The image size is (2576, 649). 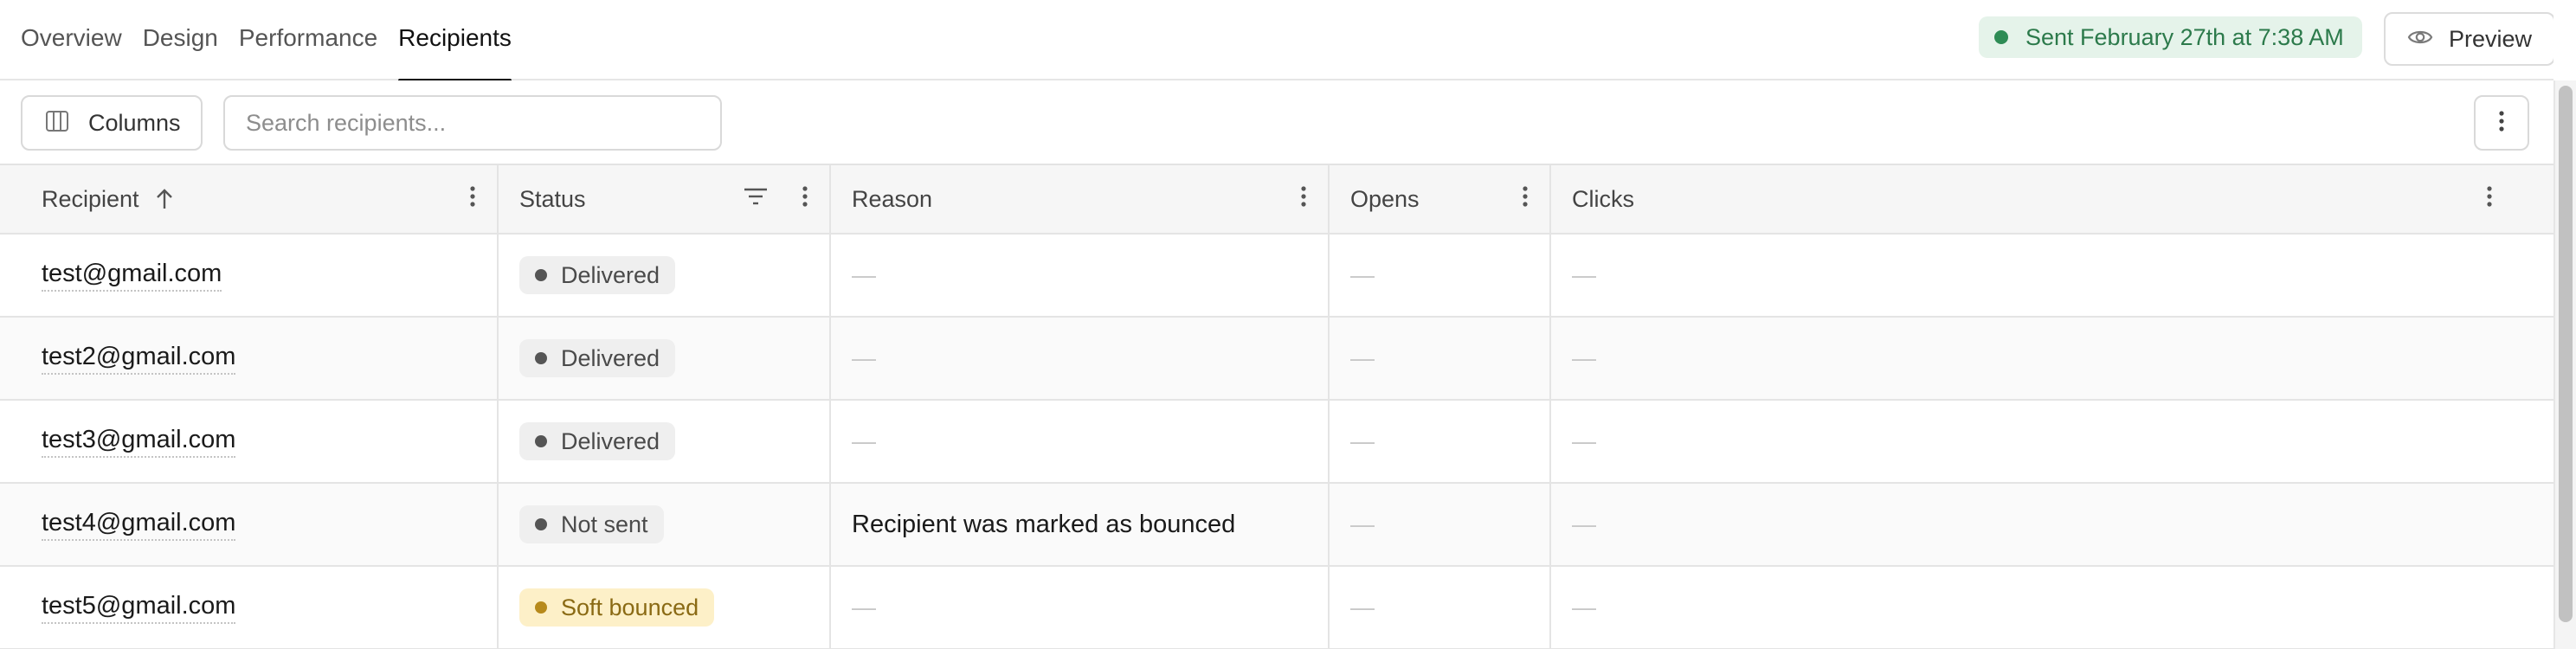 I want to click on scrollbar-thumb, so click(x=2566, y=354).